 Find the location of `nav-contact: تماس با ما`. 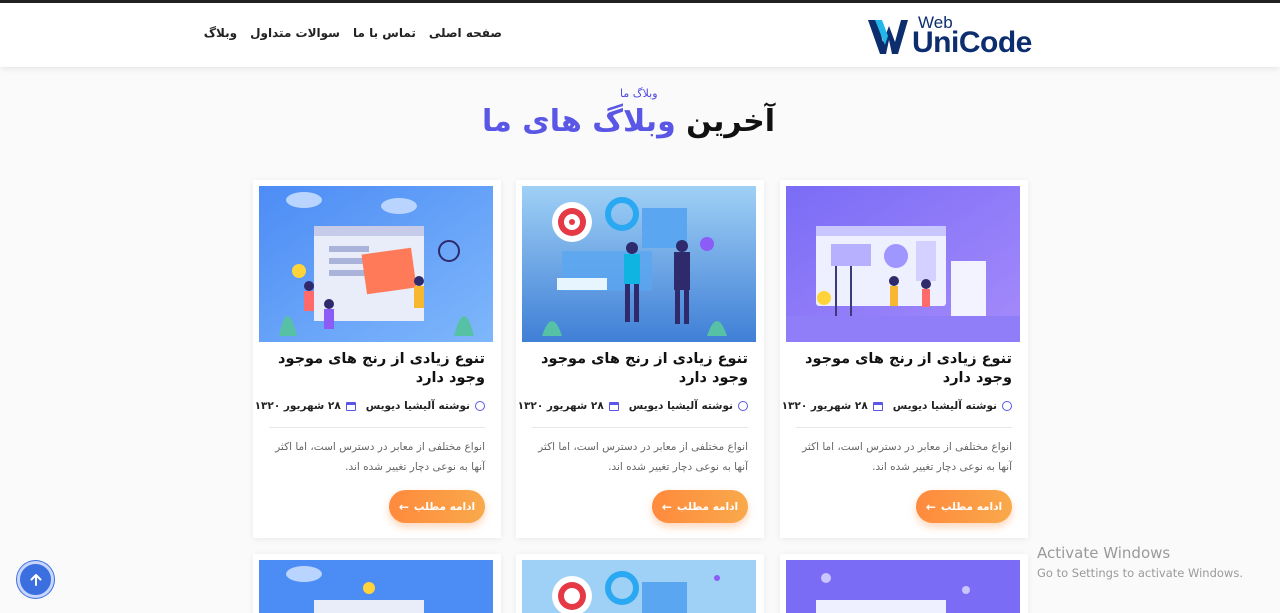

nav-contact: تماس با ما is located at coordinates (384, 33).